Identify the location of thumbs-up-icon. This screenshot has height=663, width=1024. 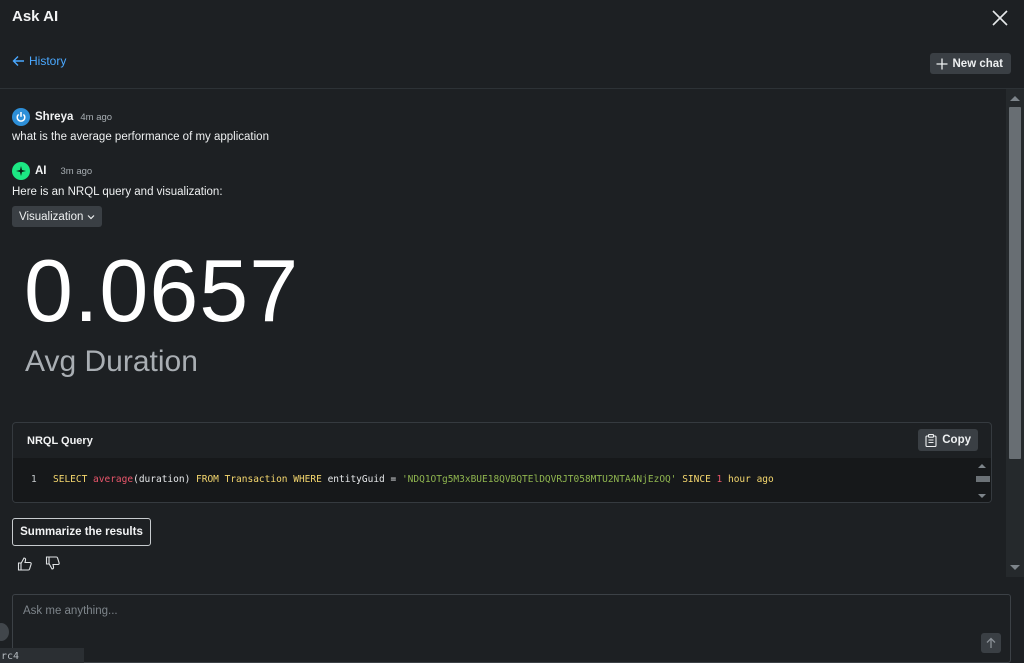
(24, 564).